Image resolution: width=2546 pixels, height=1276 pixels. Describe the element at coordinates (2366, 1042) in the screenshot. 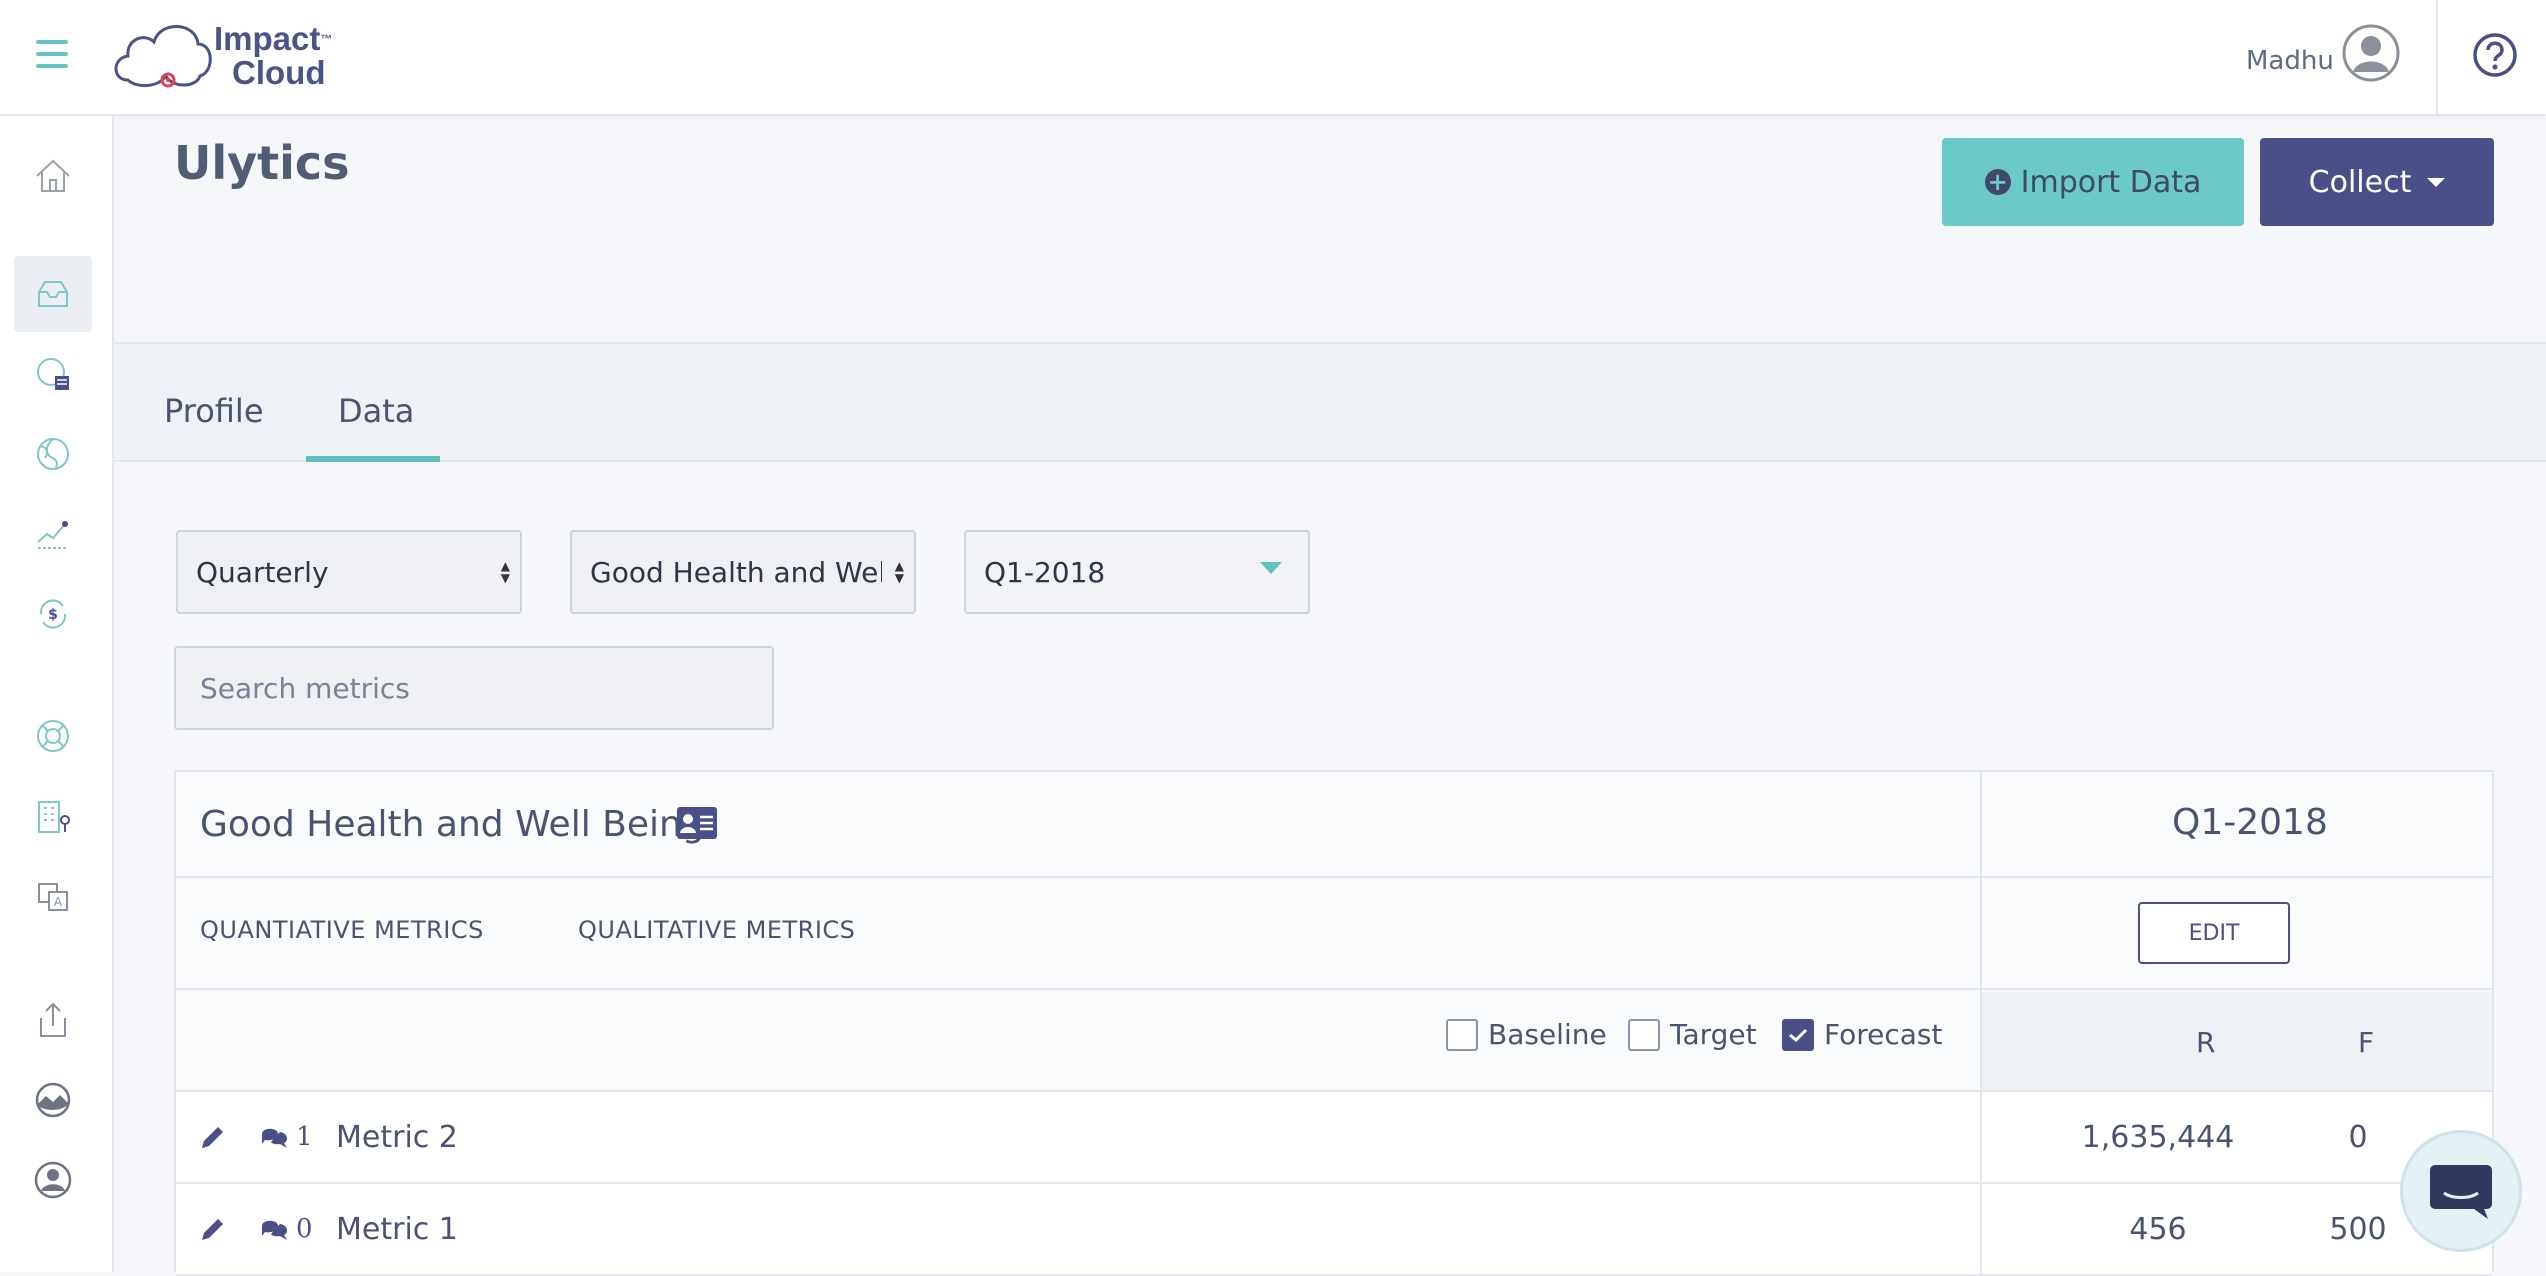

I see `column-header-f: F` at that location.